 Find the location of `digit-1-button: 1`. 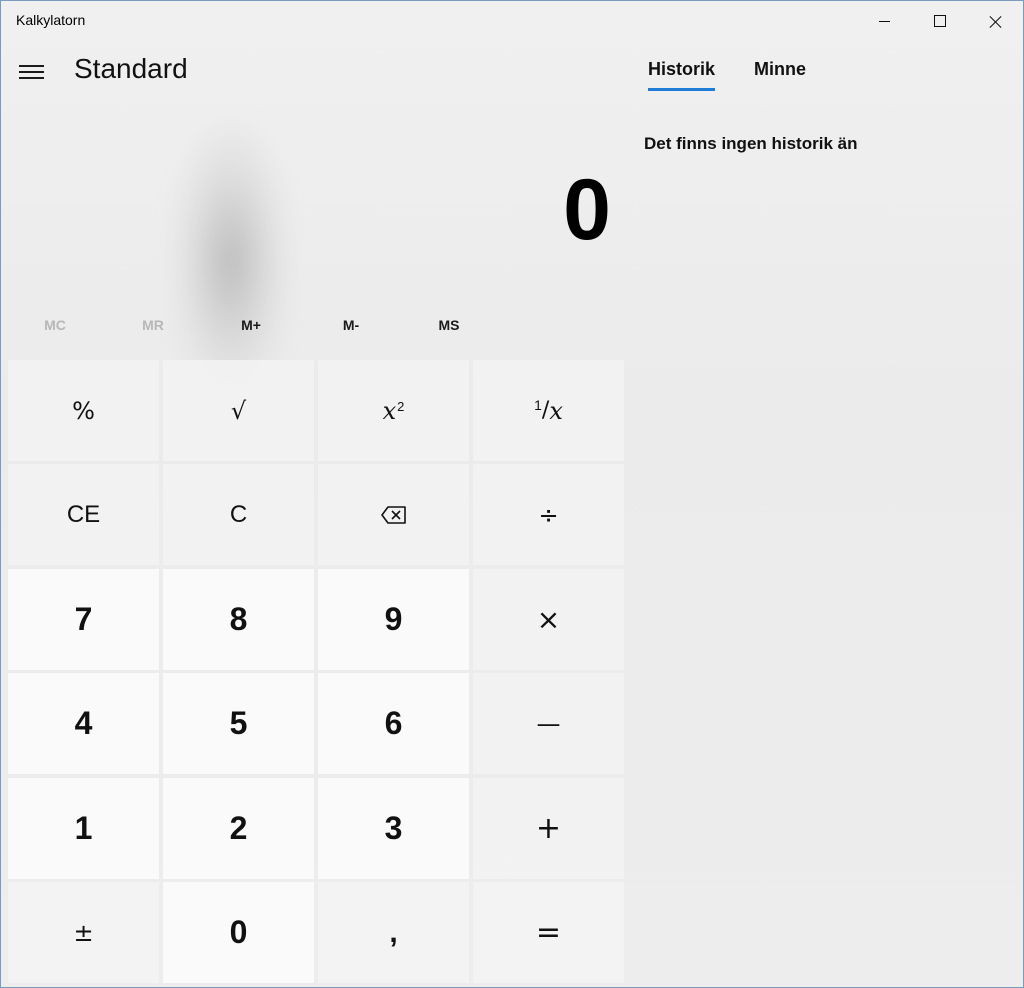

digit-1-button: 1 is located at coordinates (83, 828).